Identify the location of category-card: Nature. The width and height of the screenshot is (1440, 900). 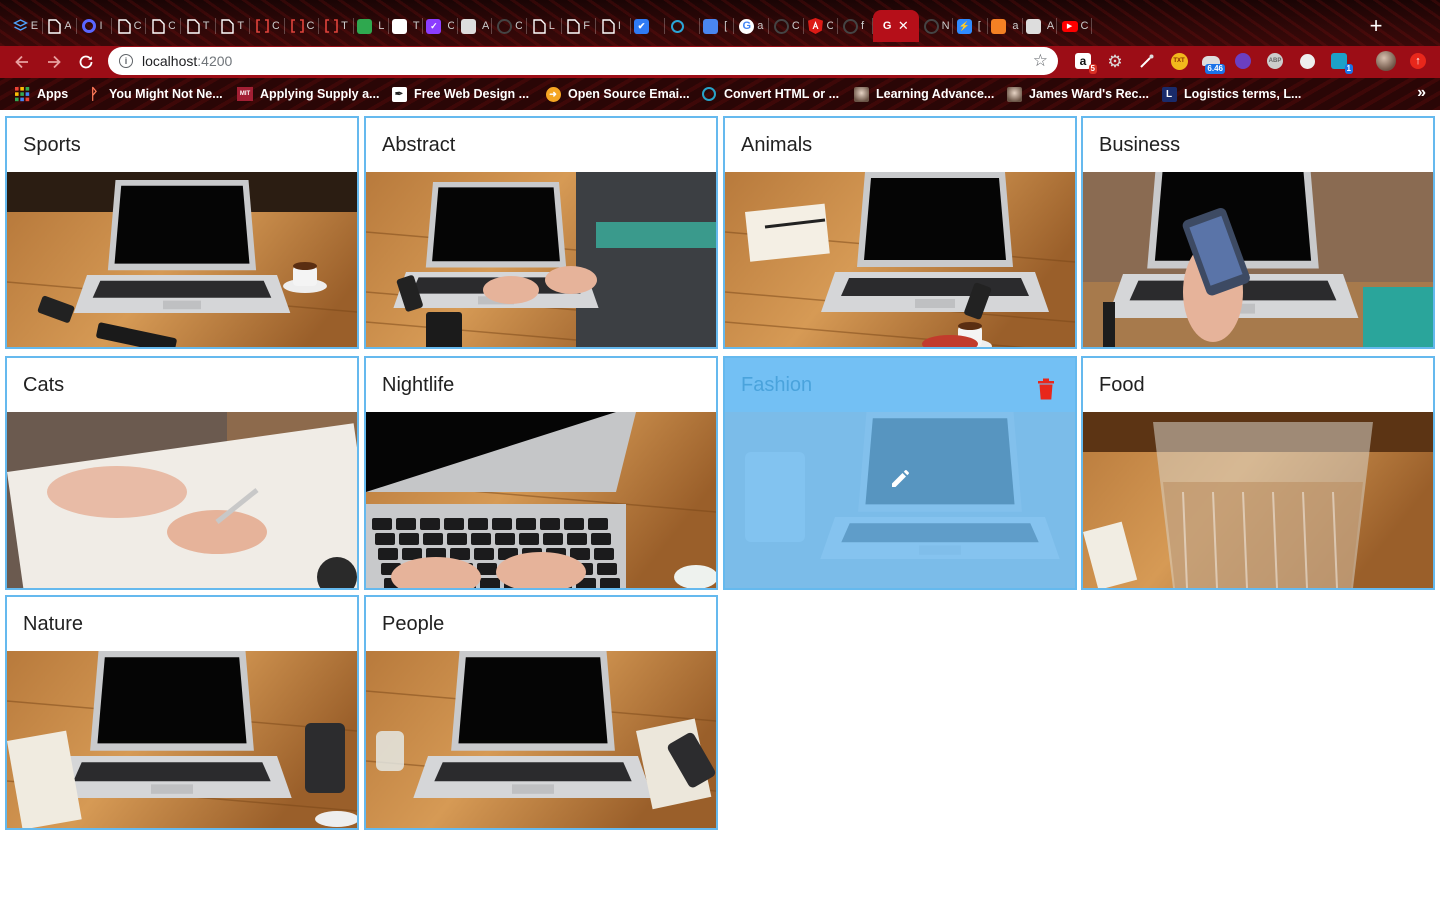
(182, 712).